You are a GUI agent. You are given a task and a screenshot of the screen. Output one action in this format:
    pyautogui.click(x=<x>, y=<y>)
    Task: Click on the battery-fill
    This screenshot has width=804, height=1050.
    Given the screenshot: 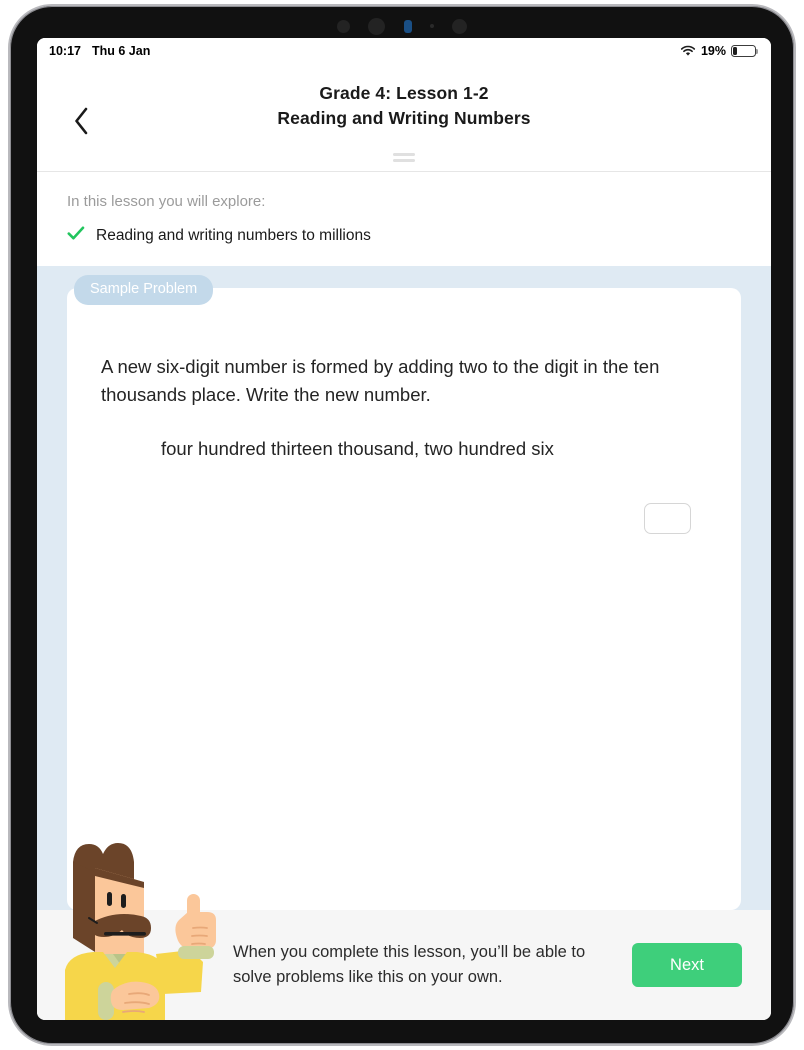 What is the action you would take?
    pyautogui.click(x=735, y=51)
    